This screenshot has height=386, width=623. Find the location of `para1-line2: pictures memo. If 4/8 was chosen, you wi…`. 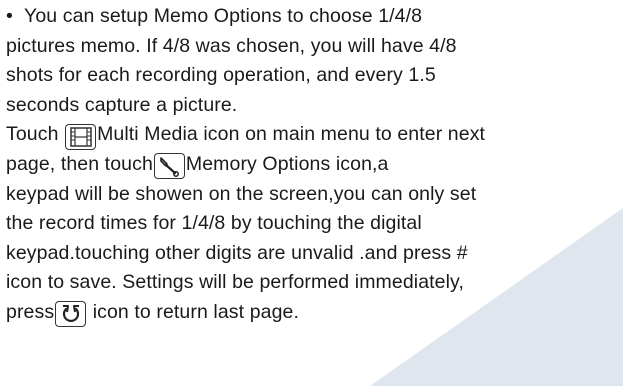

para1-line2: pictures memo. If 4/8 was chosen, you wi… is located at coordinates (231, 45).